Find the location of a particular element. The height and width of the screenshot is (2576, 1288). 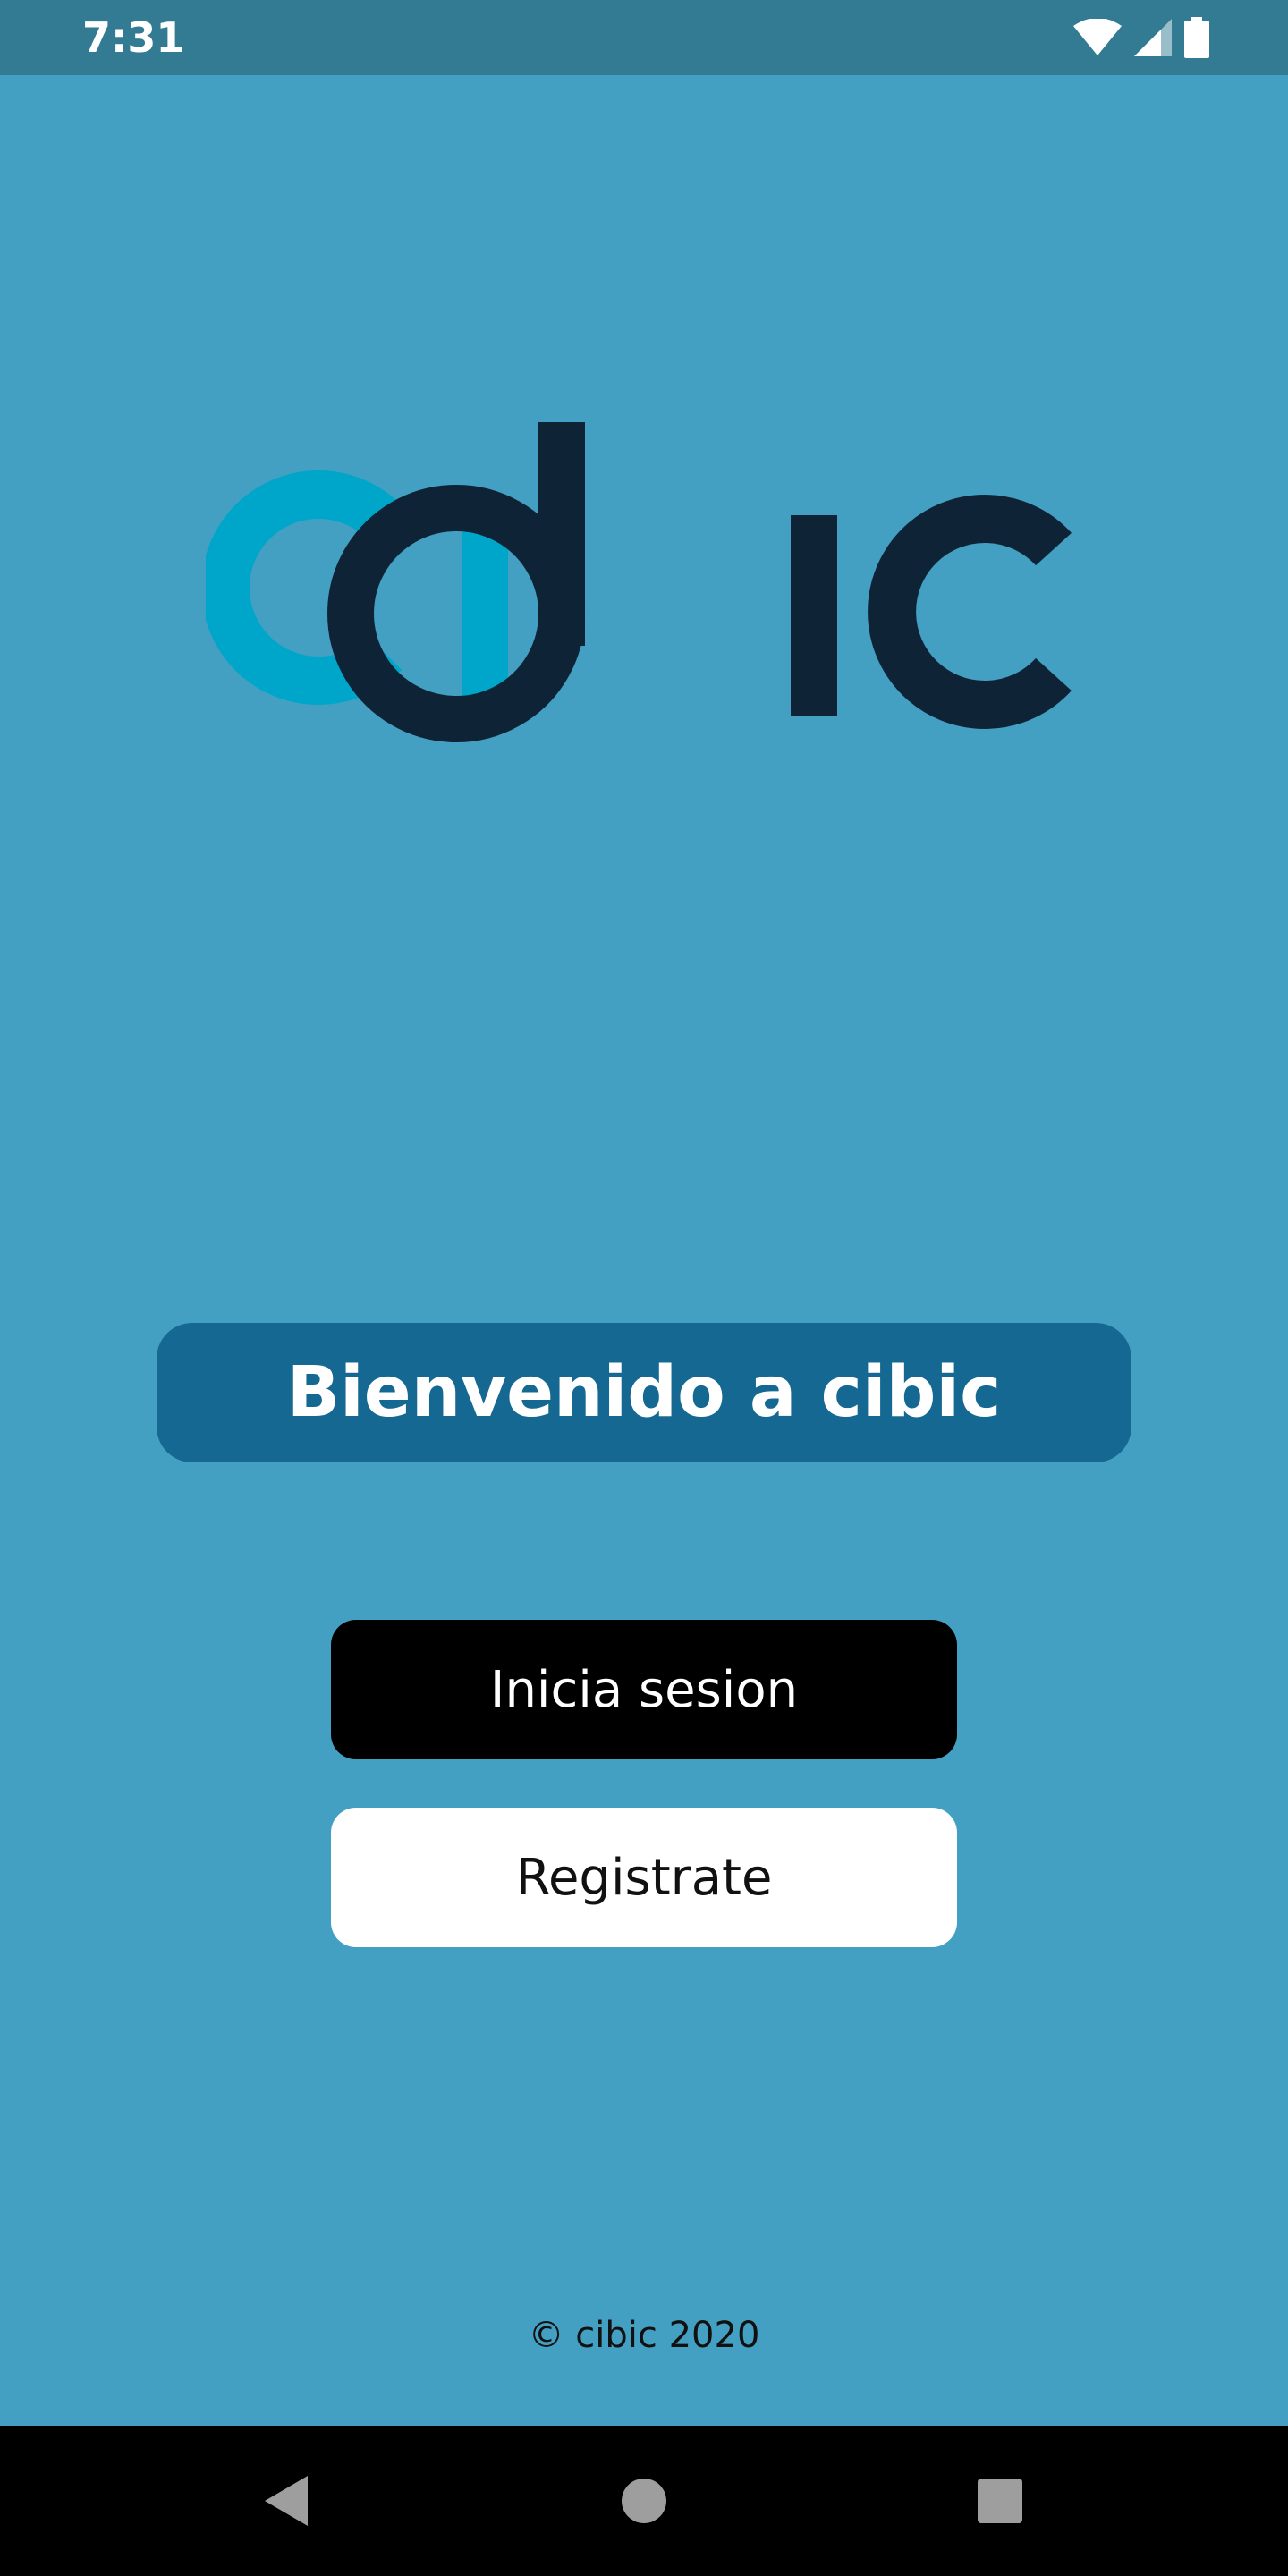

register-button: Registrate is located at coordinates (644, 1877).